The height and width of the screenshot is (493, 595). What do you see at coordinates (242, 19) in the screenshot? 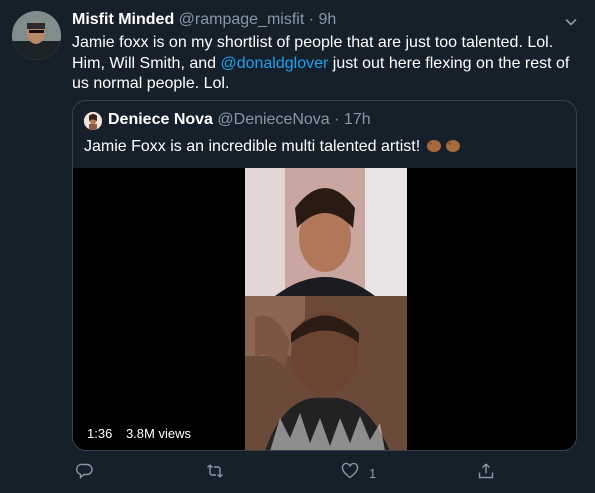
I see `user-handle: @rampage_misfit` at bounding box center [242, 19].